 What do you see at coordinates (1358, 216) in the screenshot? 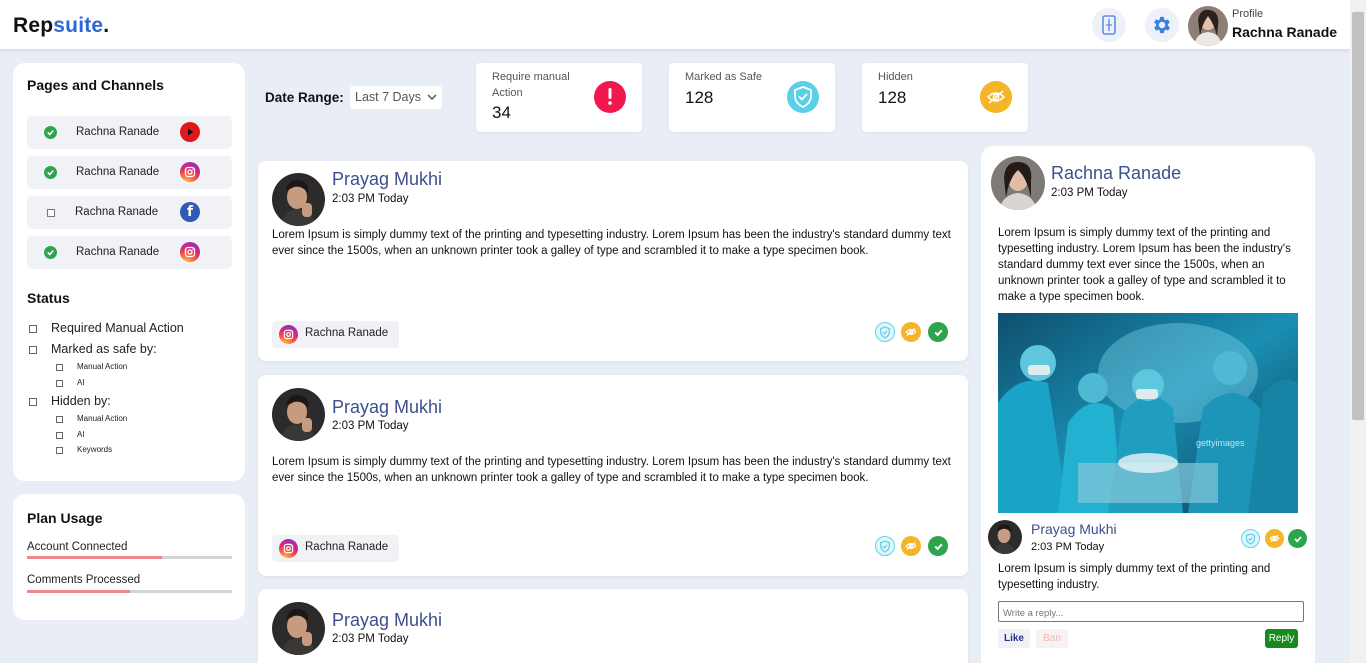
I see `scrollbar-thumb` at bounding box center [1358, 216].